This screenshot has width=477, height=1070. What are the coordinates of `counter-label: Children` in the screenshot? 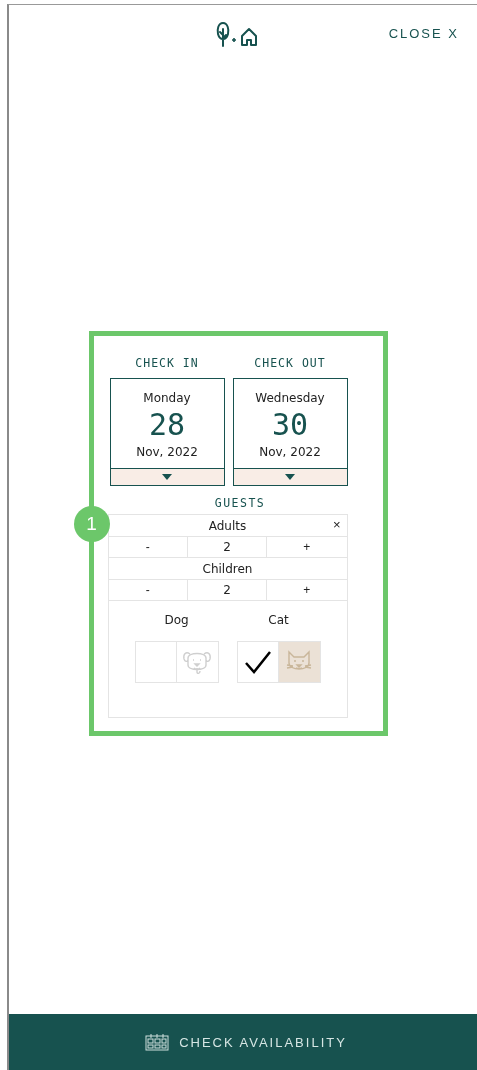 It's located at (227, 568).